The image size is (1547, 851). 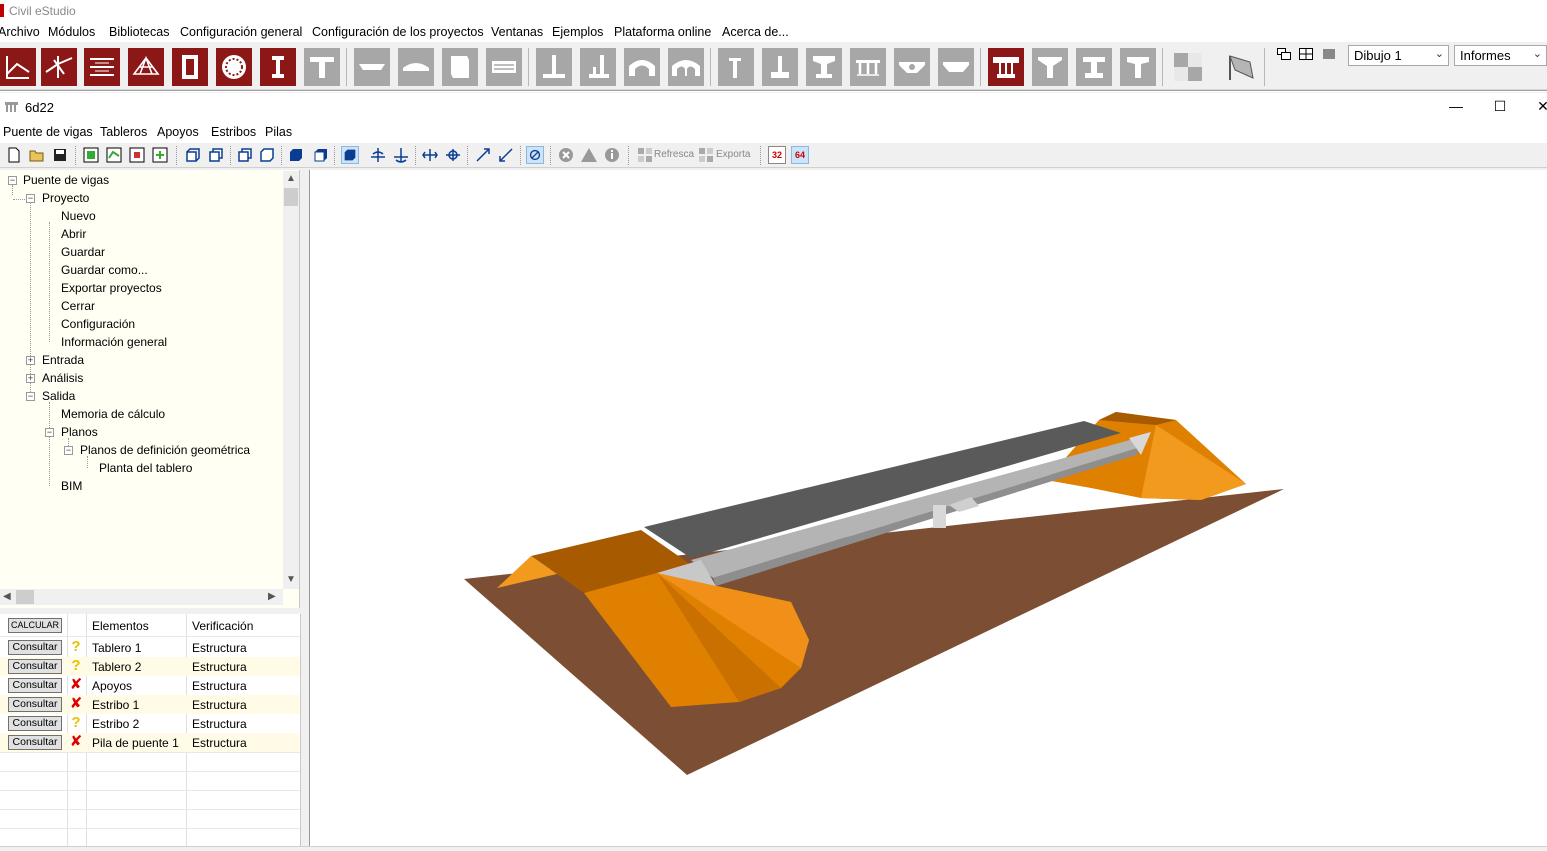 What do you see at coordinates (566, 155) in the screenshot?
I see `clear-icon` at bounding box center [566, 155].